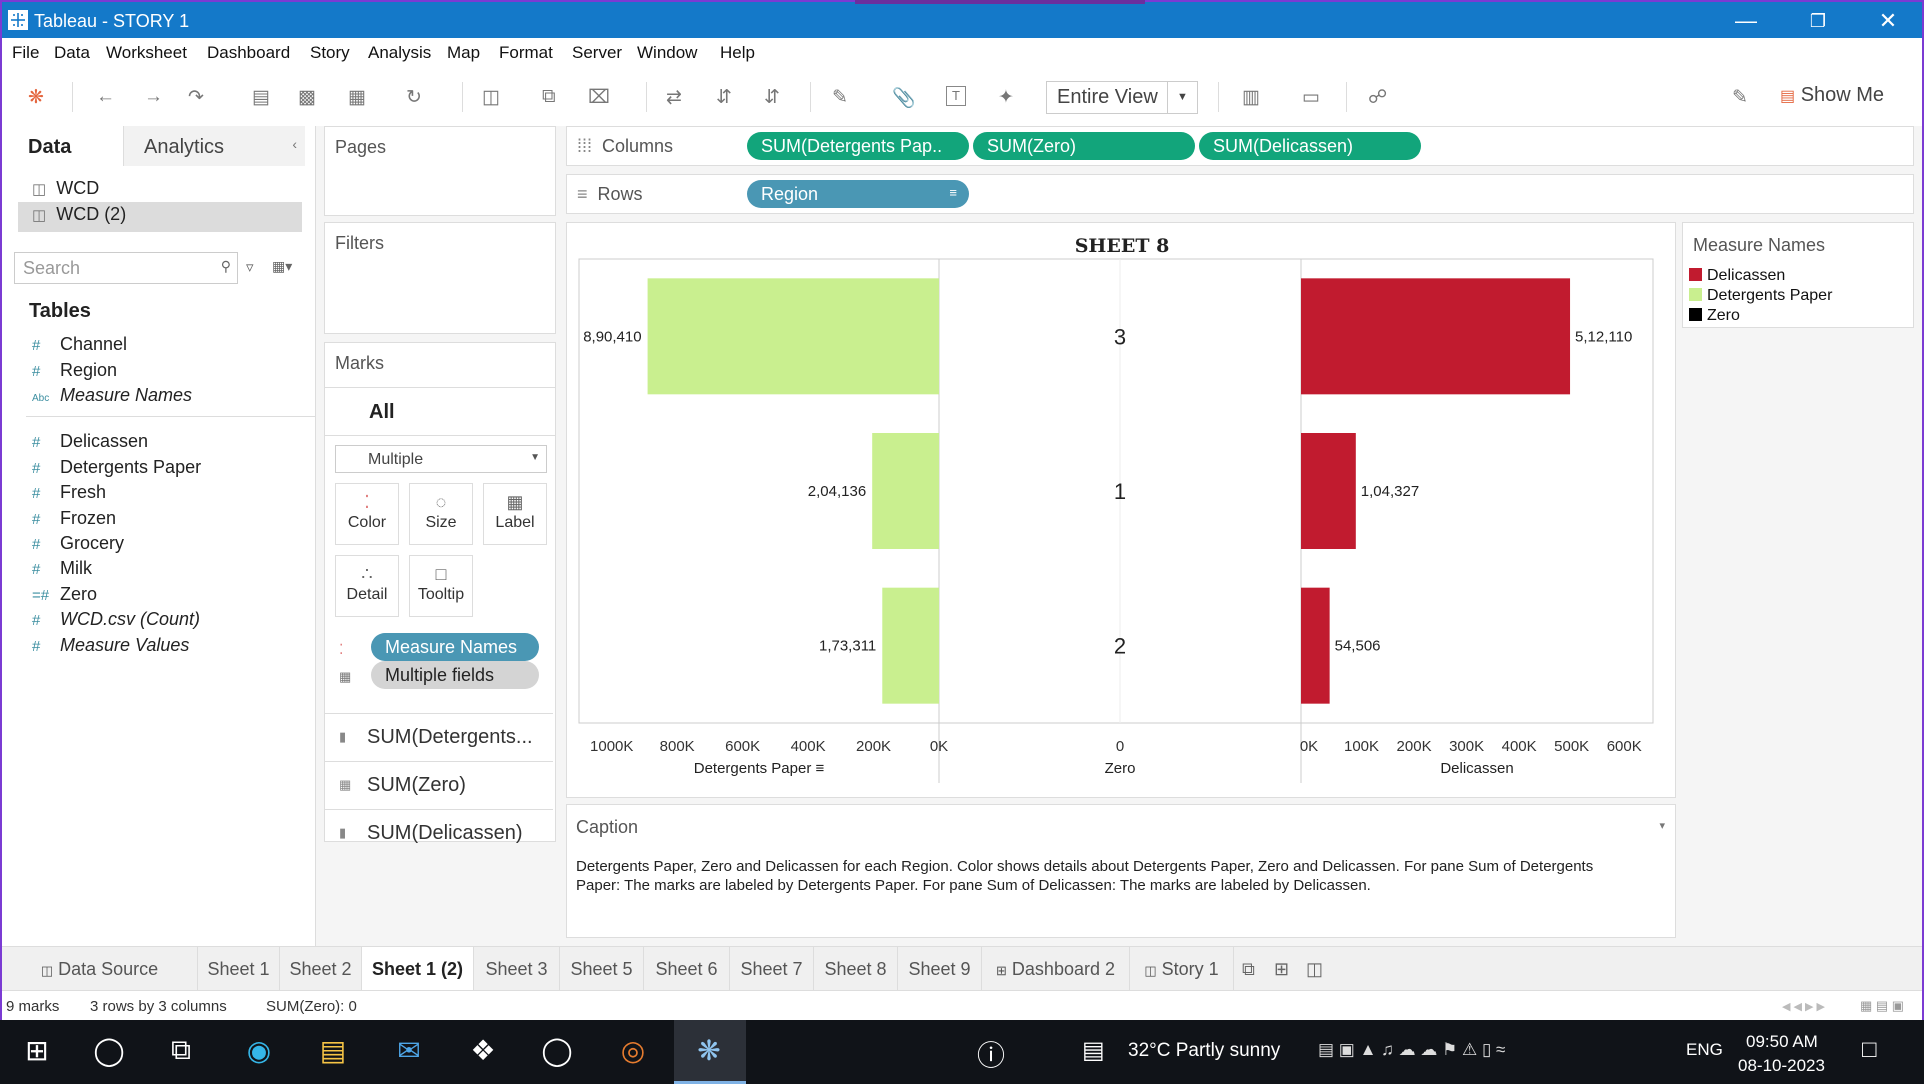 The width and height of the screenshot is (1924, 1084). I want to click on tab-sheet-8: Sheet 8, so click(856, 969).